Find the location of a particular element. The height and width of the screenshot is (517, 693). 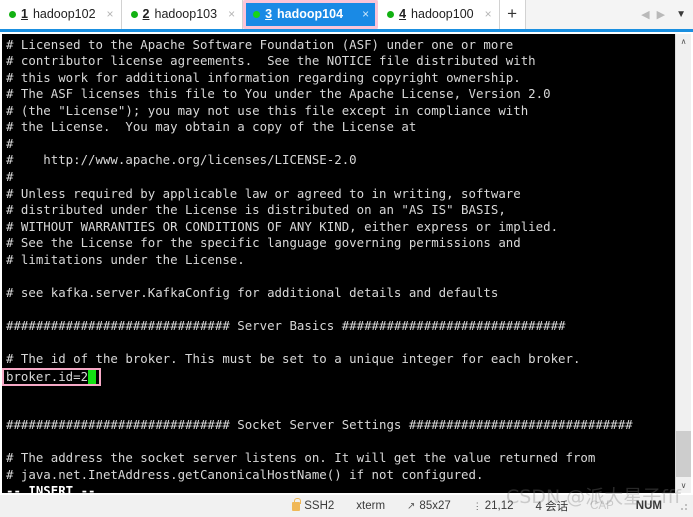

tab-label: hadoop100 is located at coordinates (442, 14).